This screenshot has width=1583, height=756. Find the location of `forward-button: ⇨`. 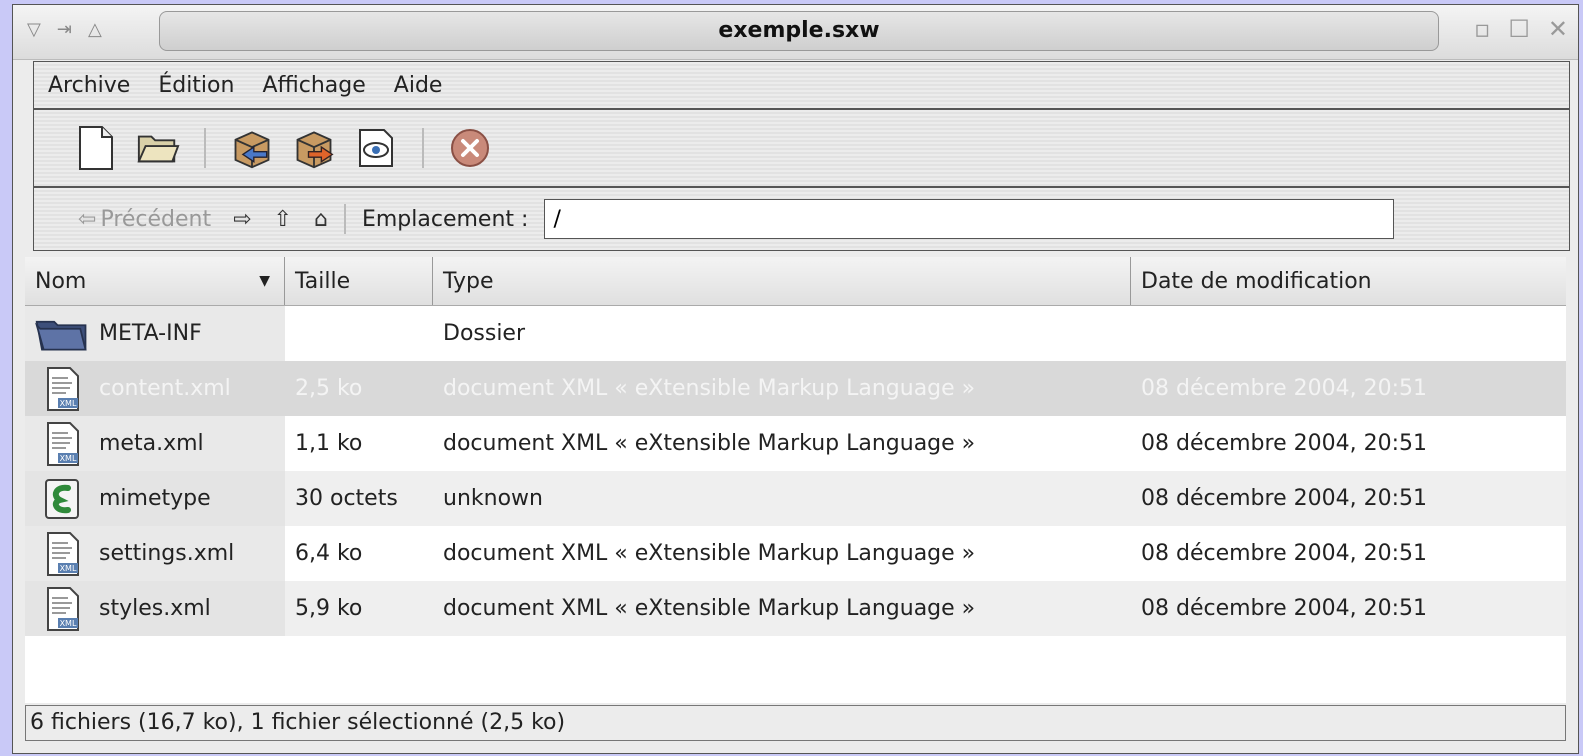

forward-button: ⇨ is located at coordinates (242, 219).